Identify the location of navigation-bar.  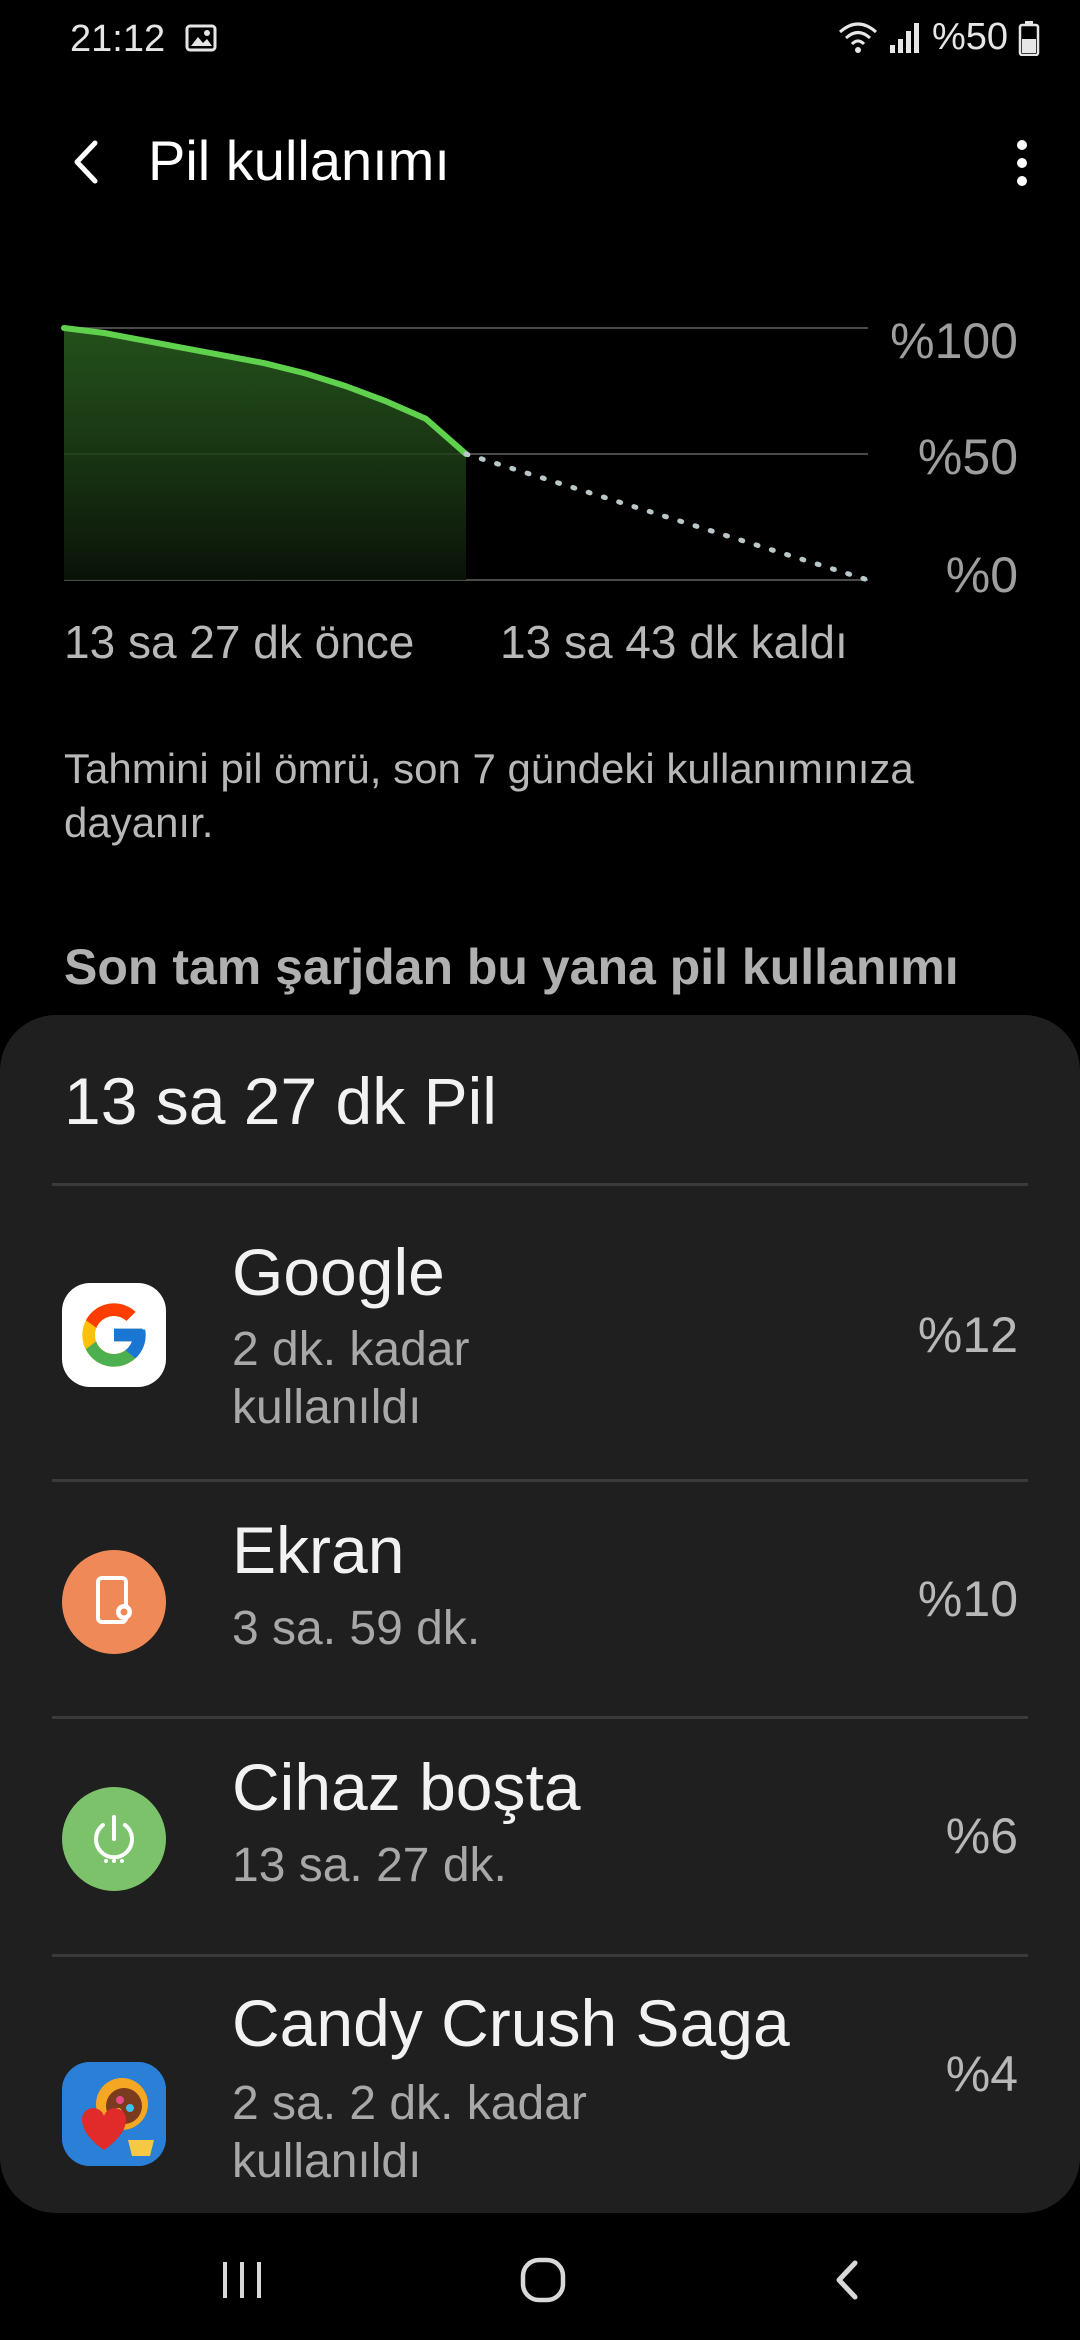
(540, 2280).